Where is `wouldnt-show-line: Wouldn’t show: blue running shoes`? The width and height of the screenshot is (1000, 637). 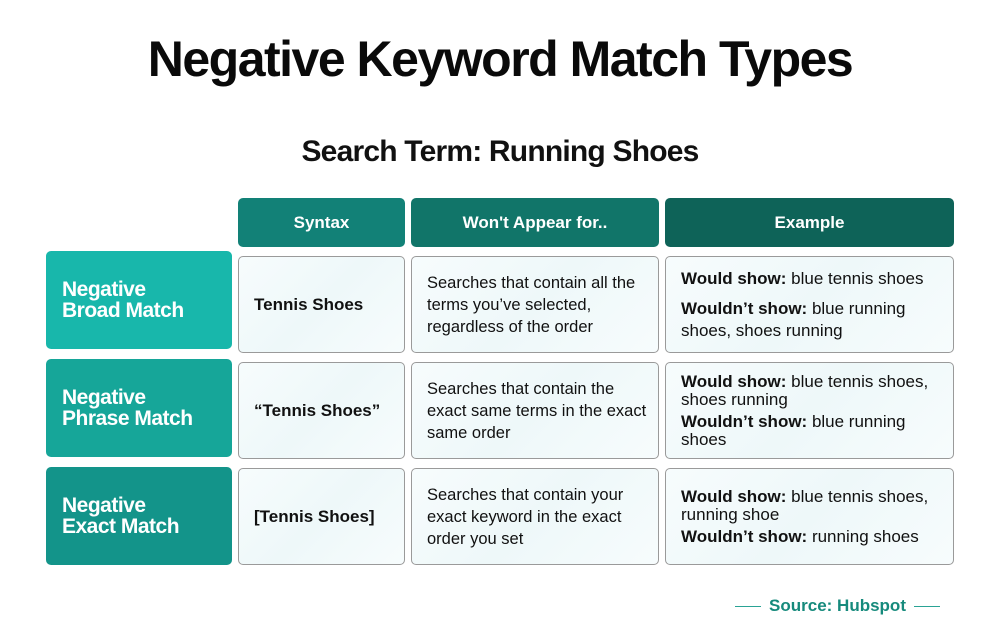
wouldnt-show-line: Wouldn’t show: blue running shoes is located at coordinates (817, 430).